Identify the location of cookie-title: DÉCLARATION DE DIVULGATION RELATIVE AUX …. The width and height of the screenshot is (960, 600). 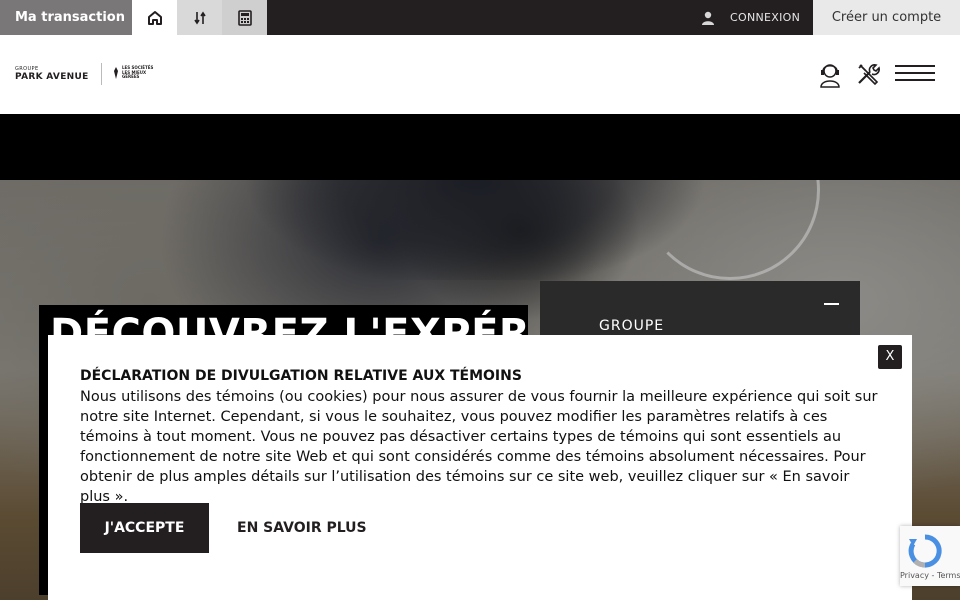
(301, 376).